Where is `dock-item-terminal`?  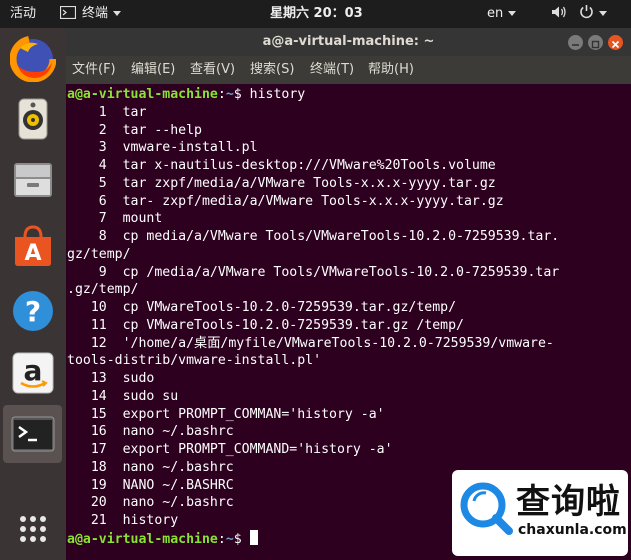
dock-item-terminal is located at coordinates (32, 434).